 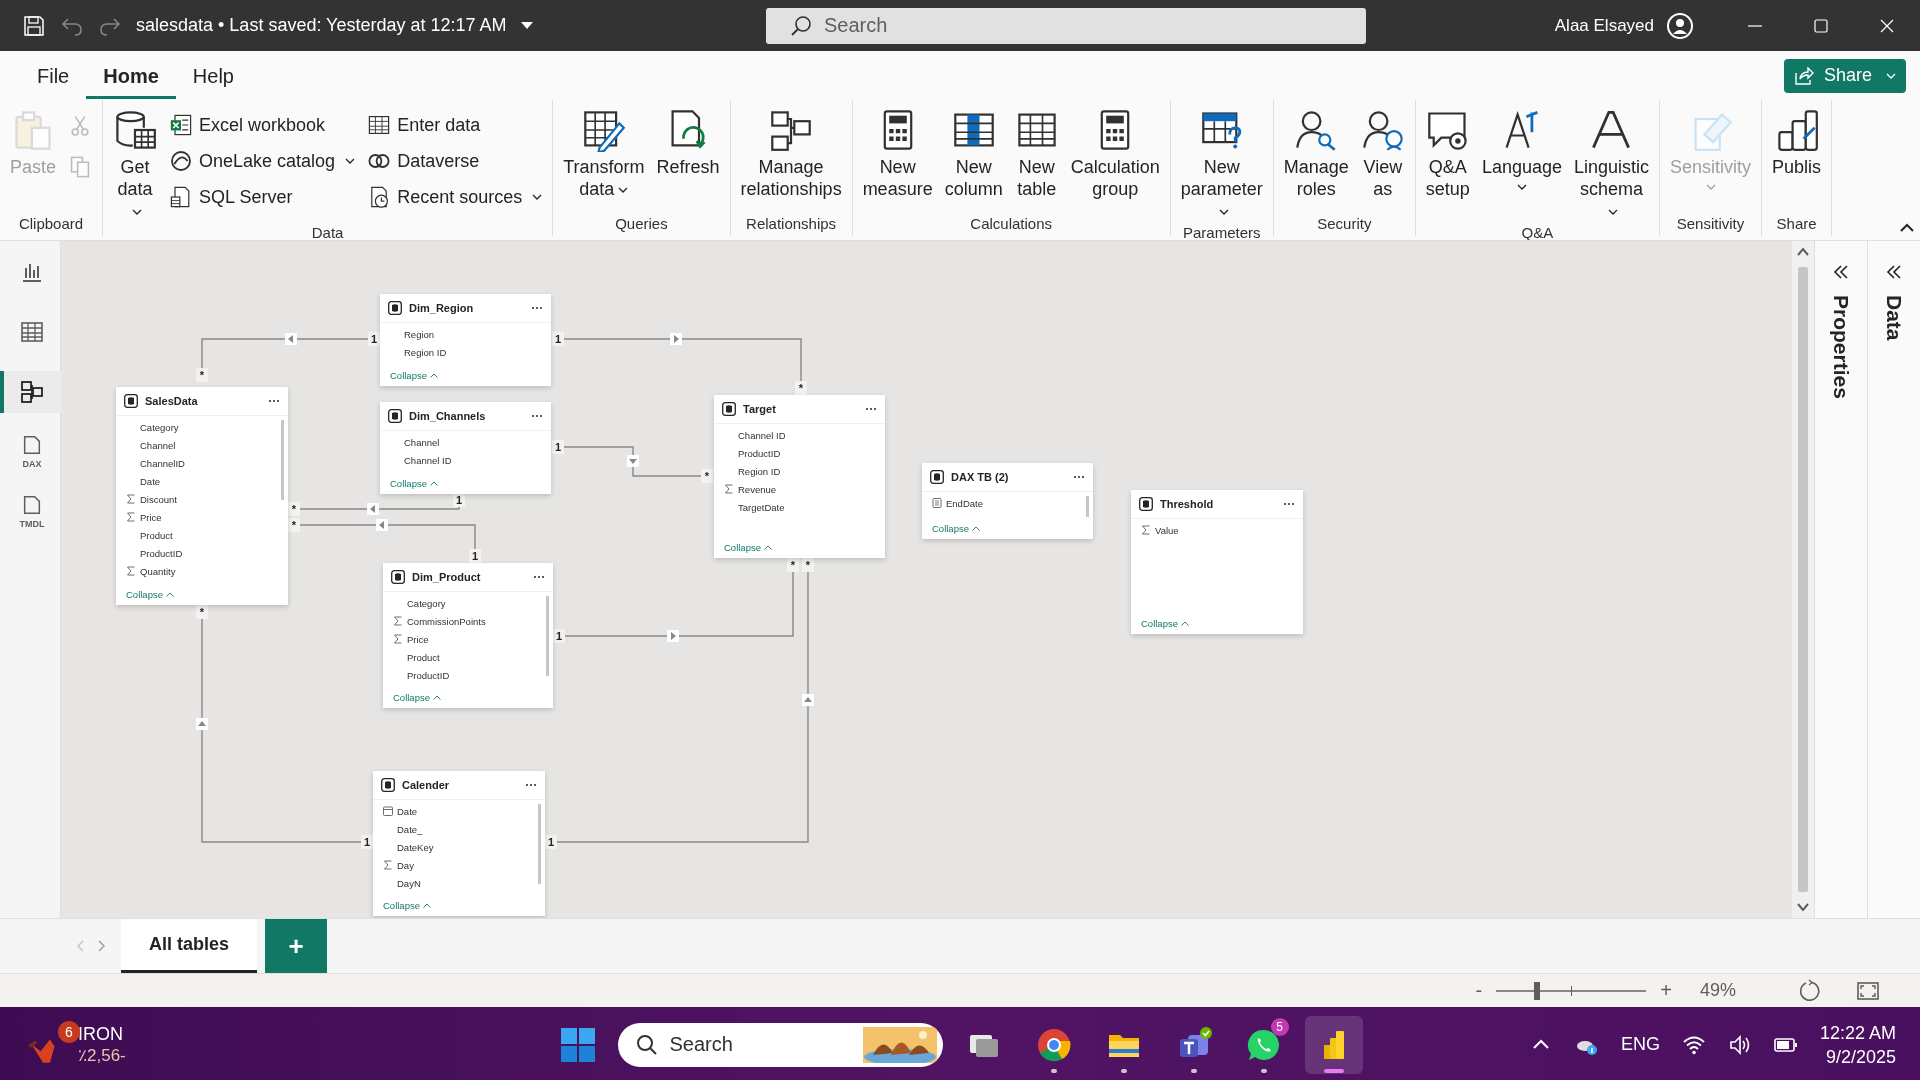 What do you see at coordinates (465, 334) in the screenshot?
I see `field-row: Region` at bounding box center [465, 334].